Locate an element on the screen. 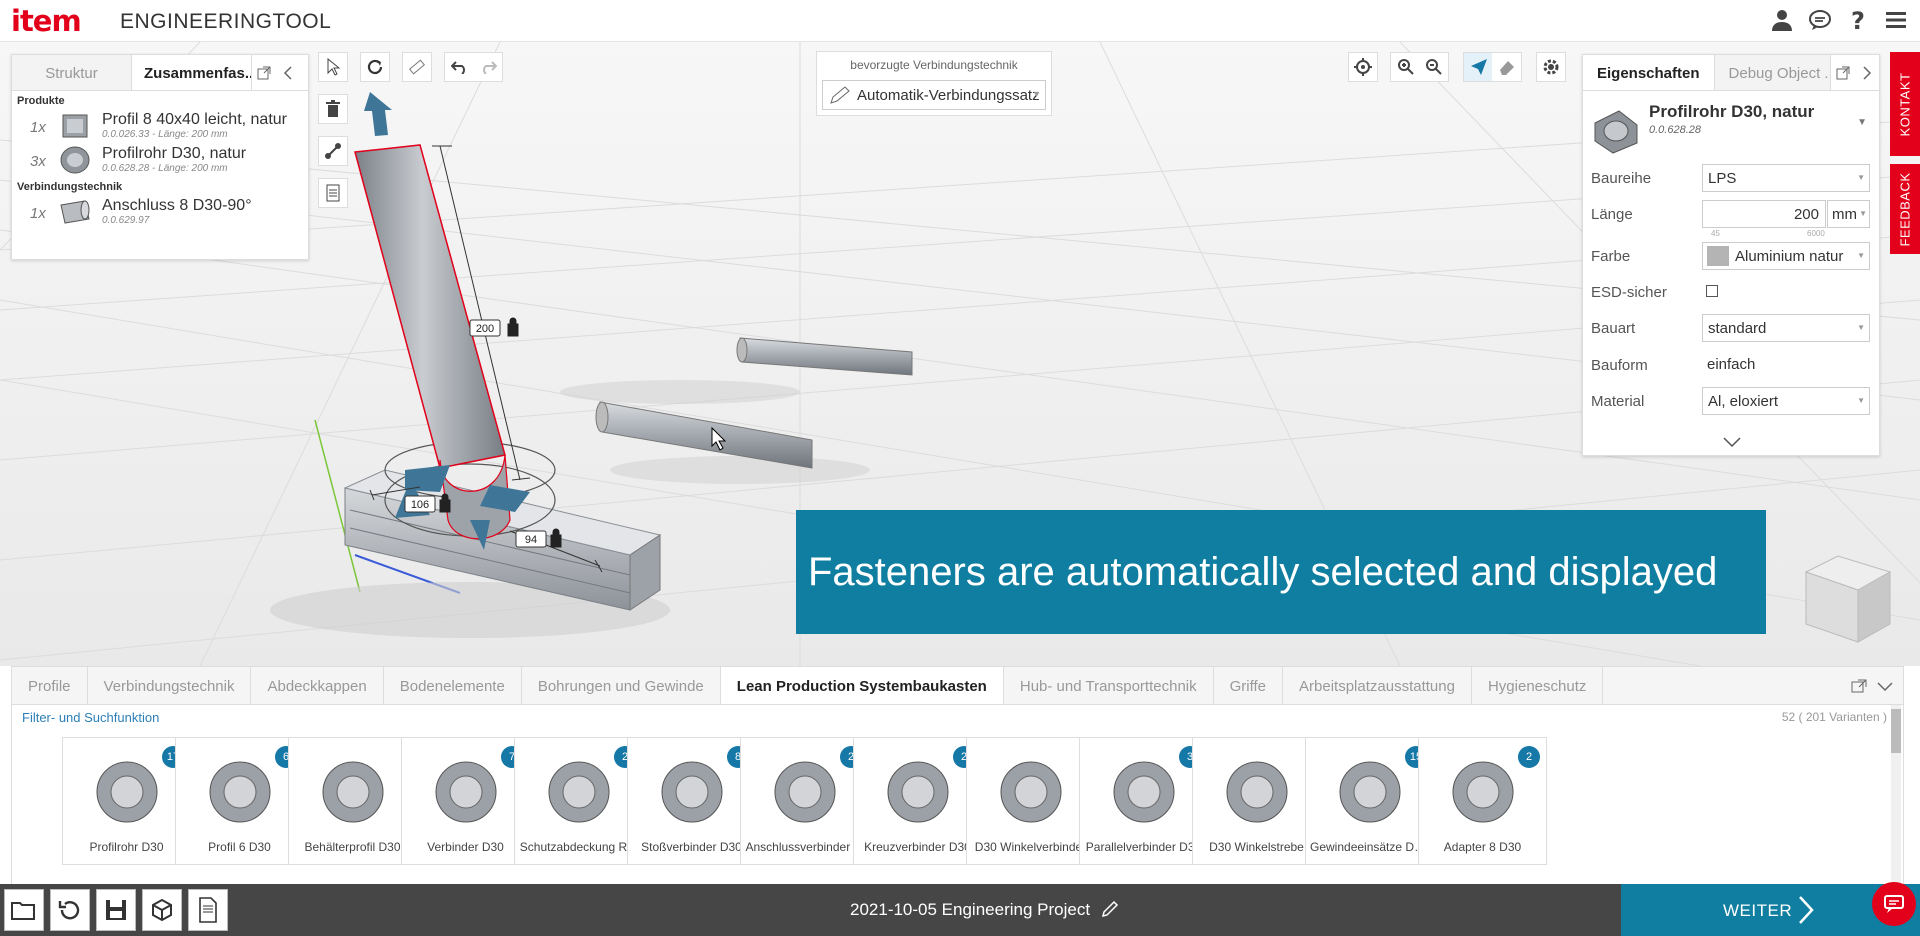  tab-hub-transport: Hub- und Transporttechnik is located at coordinates (1109, 685).